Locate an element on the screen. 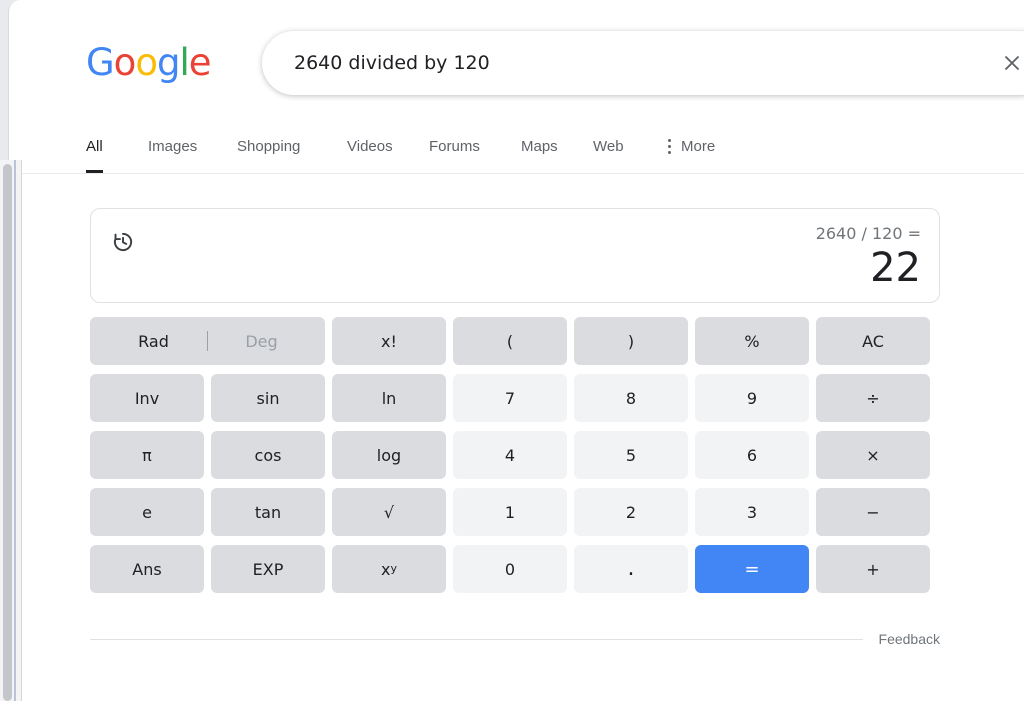 This screenshot has height=701, width=1024. key-digit-9: 9 is located at coordinates (752, 398).